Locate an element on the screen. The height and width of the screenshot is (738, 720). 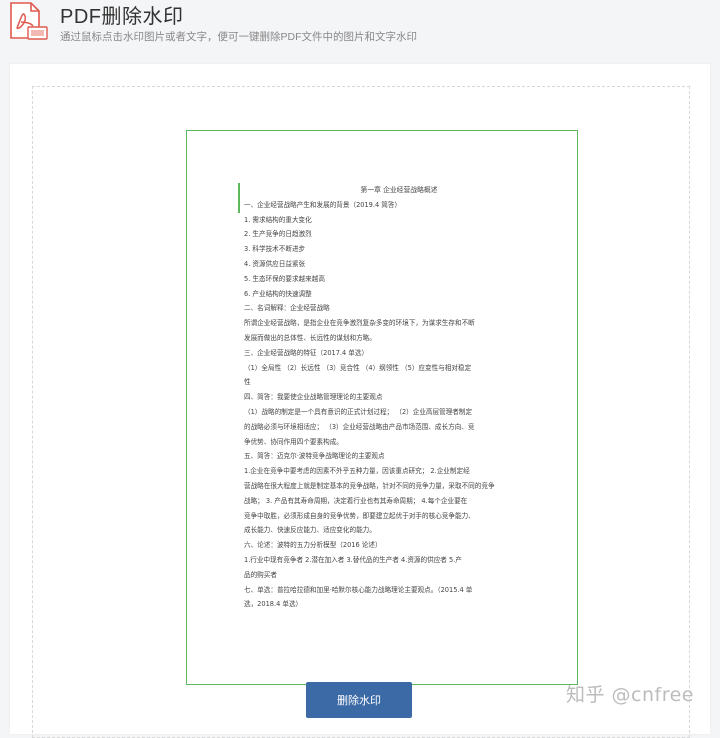
document-line: （1）战略的制定是一个具有意识的正式计划过程； （2）企业高层管理者制定 is located at coordinates (399, 412).